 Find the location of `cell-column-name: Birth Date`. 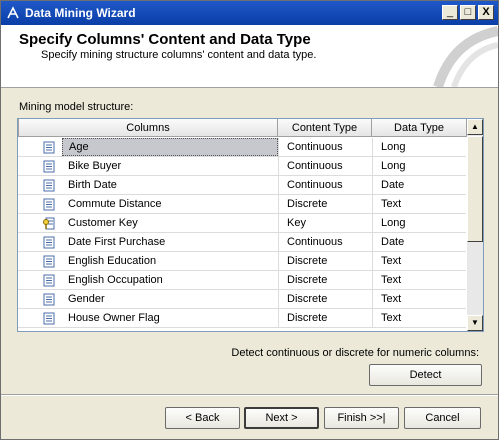

cell-column-name: Birth Date is located at coordinates (170, 185).